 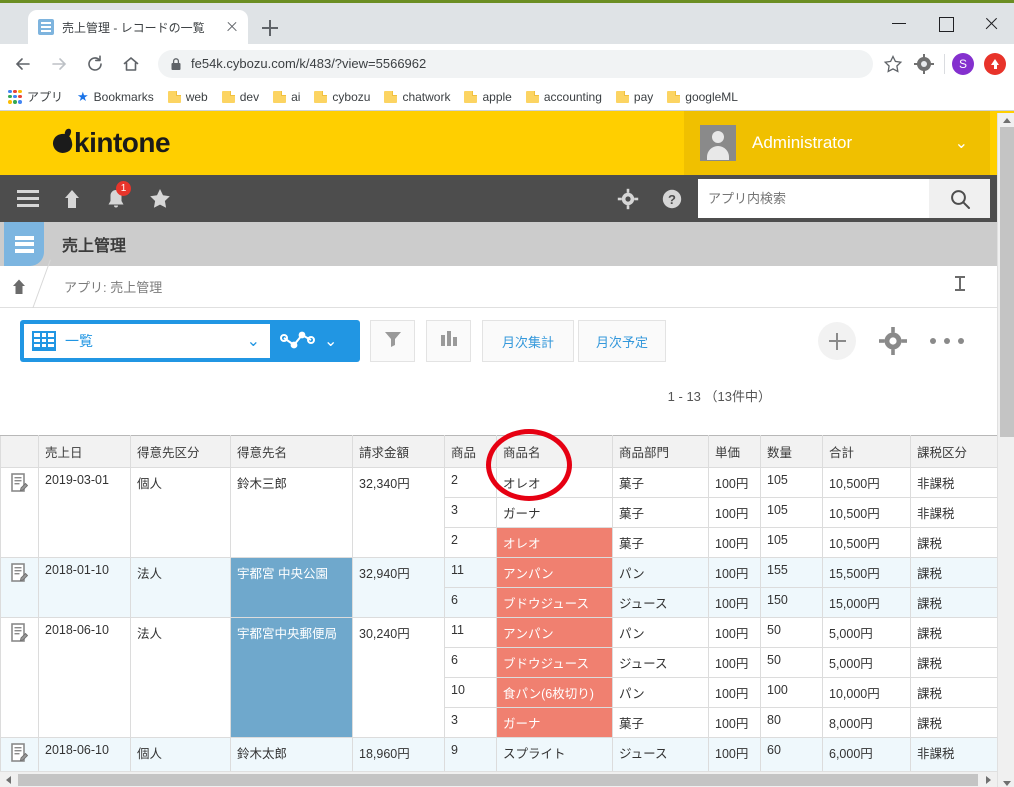 I want to click on bookmark-dev: dev, so click(x=240, y=96).